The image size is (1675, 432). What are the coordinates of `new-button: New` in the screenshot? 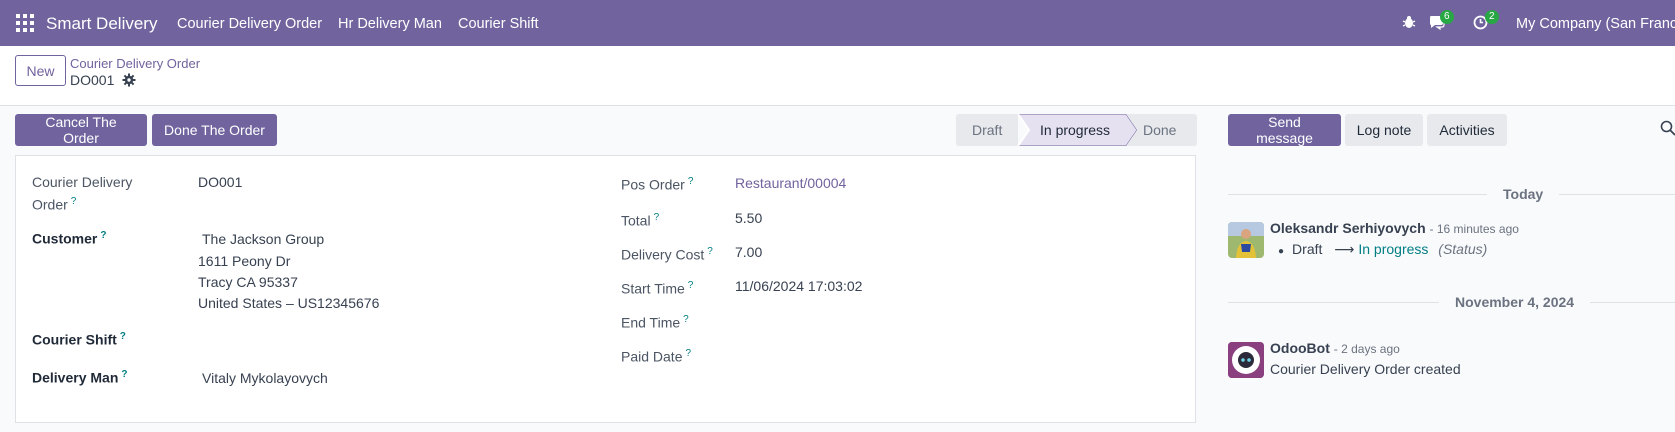 It's located at (40, 70).